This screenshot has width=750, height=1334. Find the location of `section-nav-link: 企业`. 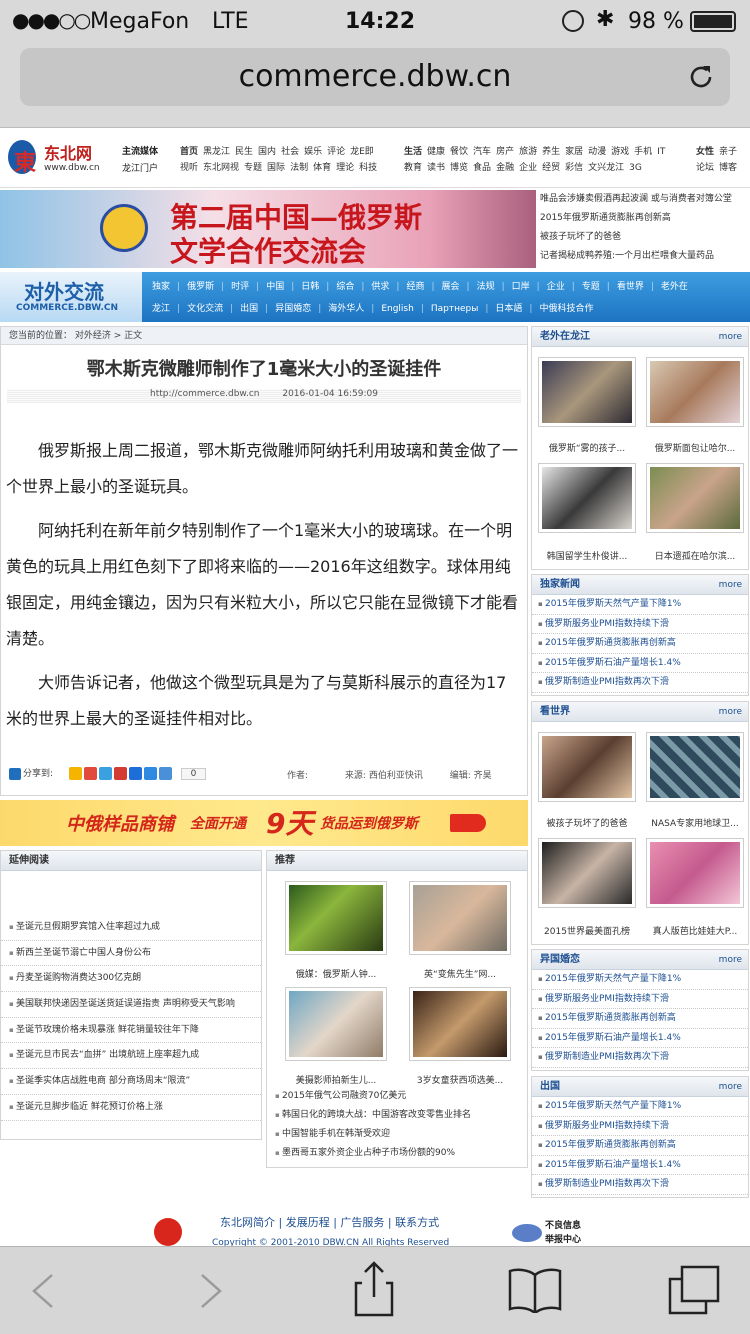

section-nav-link: 企业 is located at coordinates (556, 287).